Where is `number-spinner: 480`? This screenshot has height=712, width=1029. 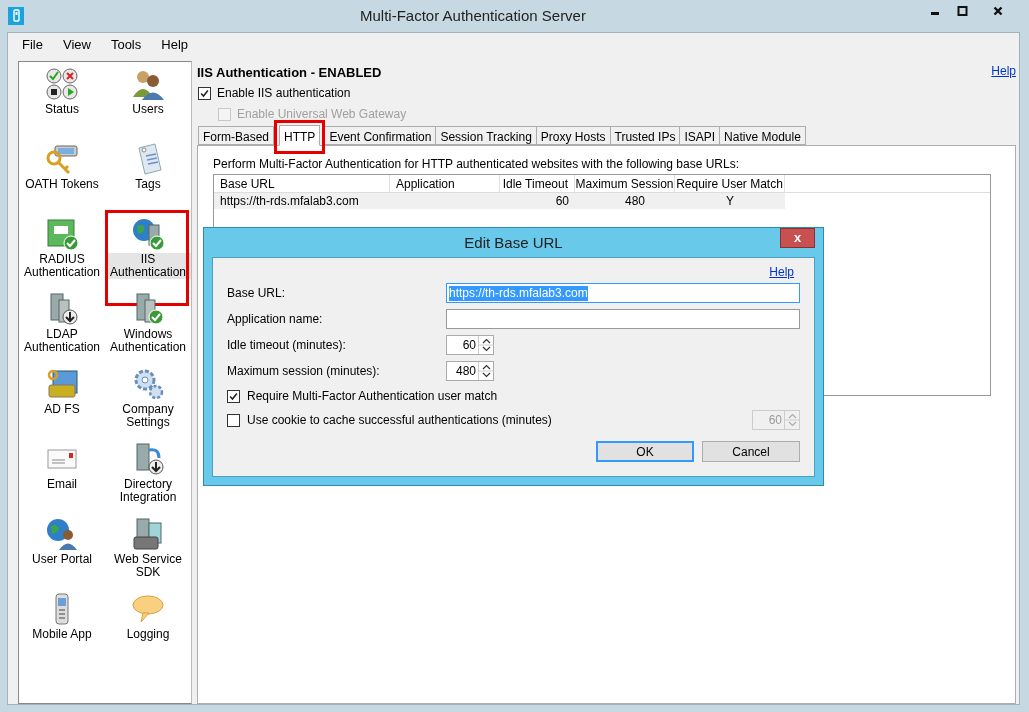 number-spinner: 480 is located at coordinates (470, 371).